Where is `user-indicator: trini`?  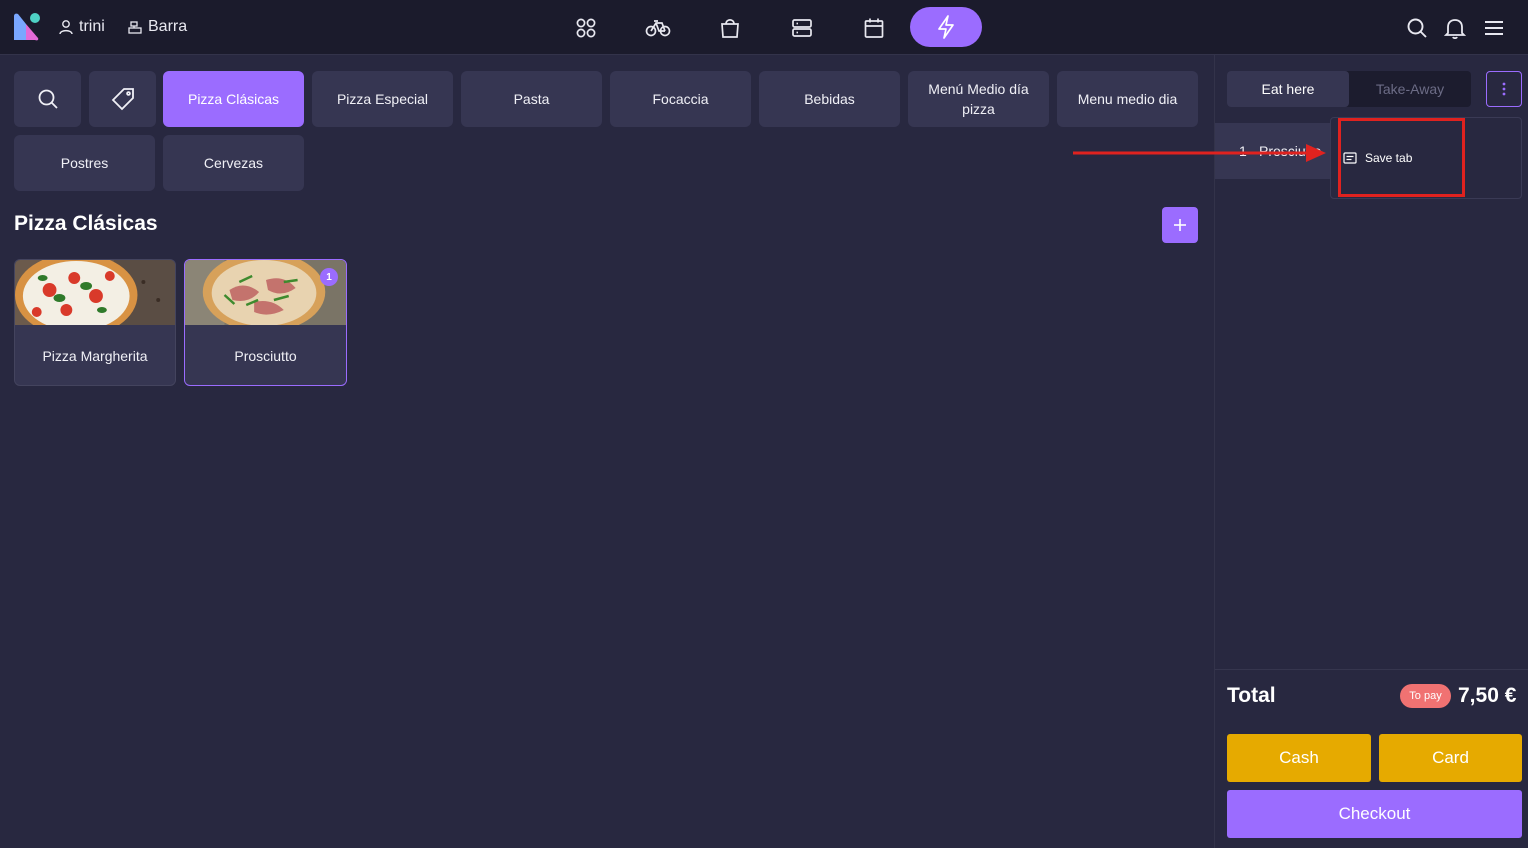 user-indicator: trini is located at coordinates (81, 27).